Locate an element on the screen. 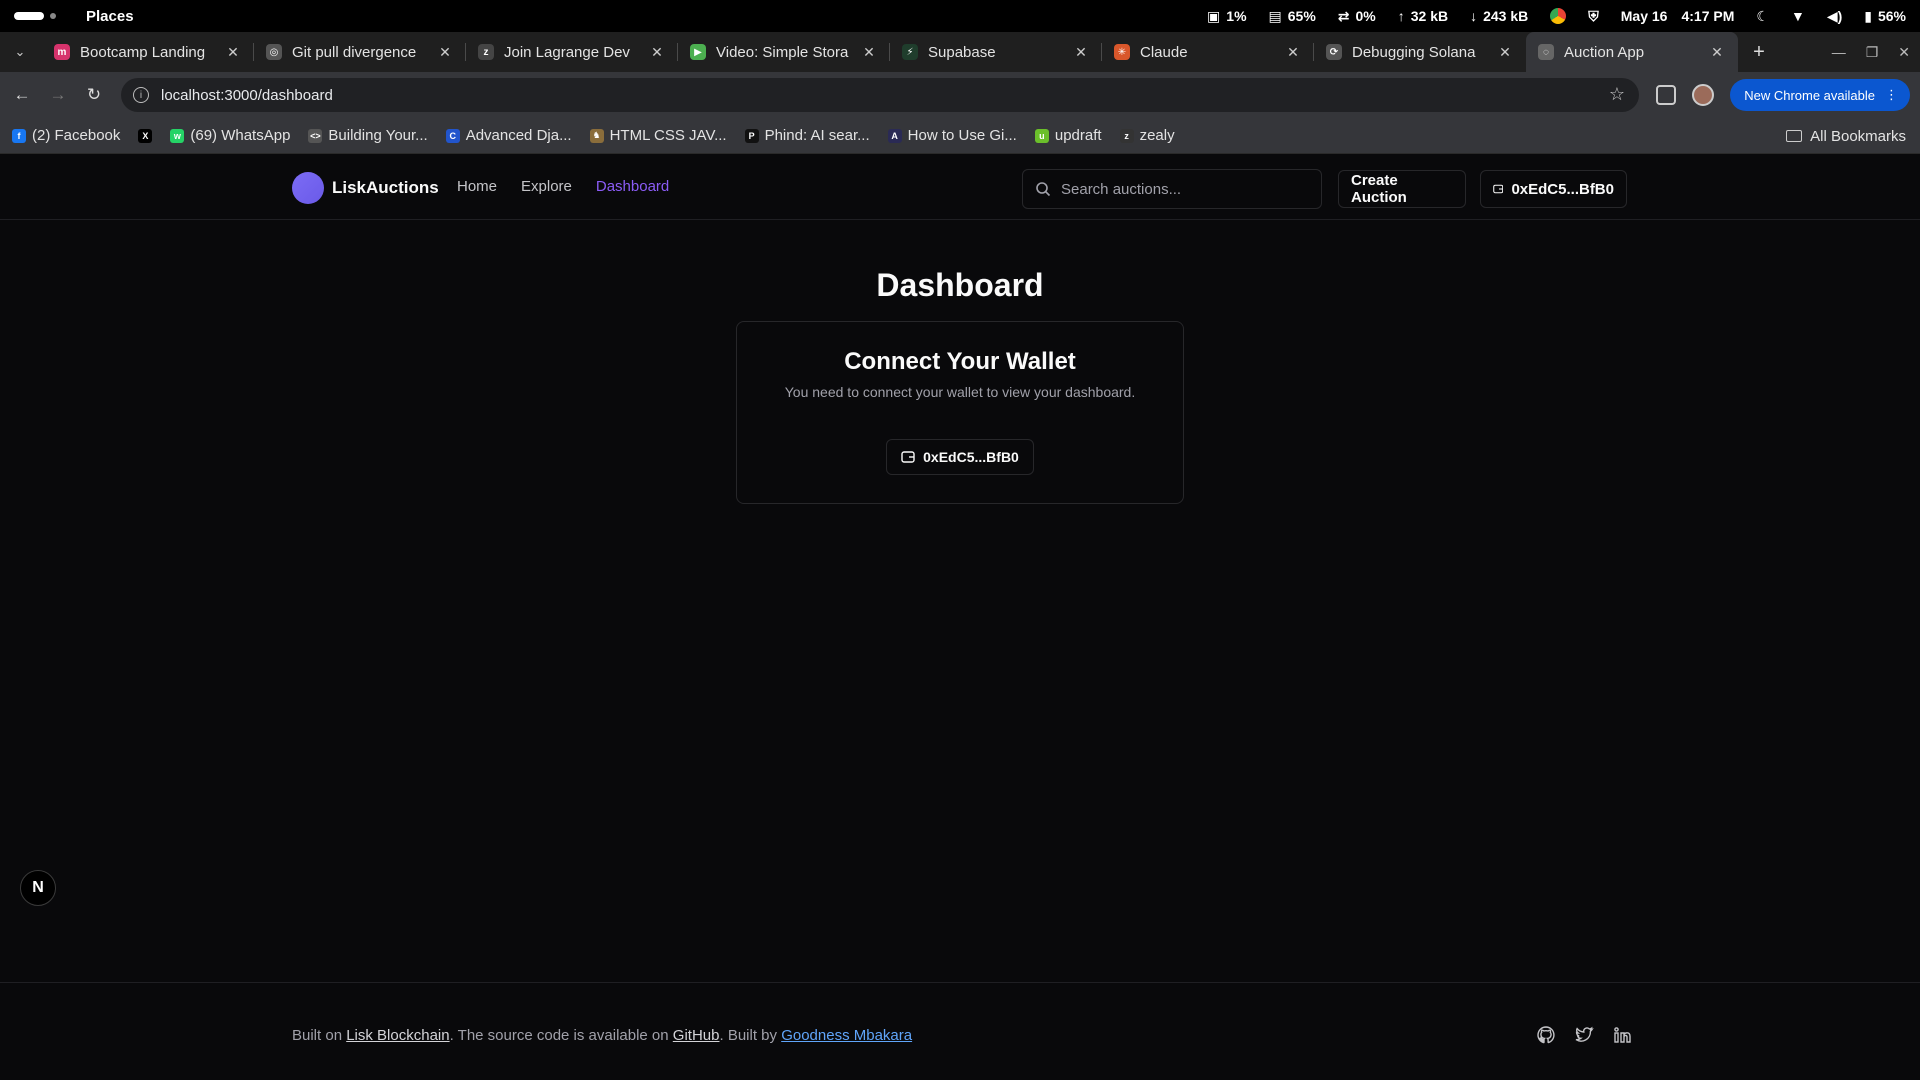 This screenshot has width=1920, height=1080. search-input is located at coordinates (1181, 189).